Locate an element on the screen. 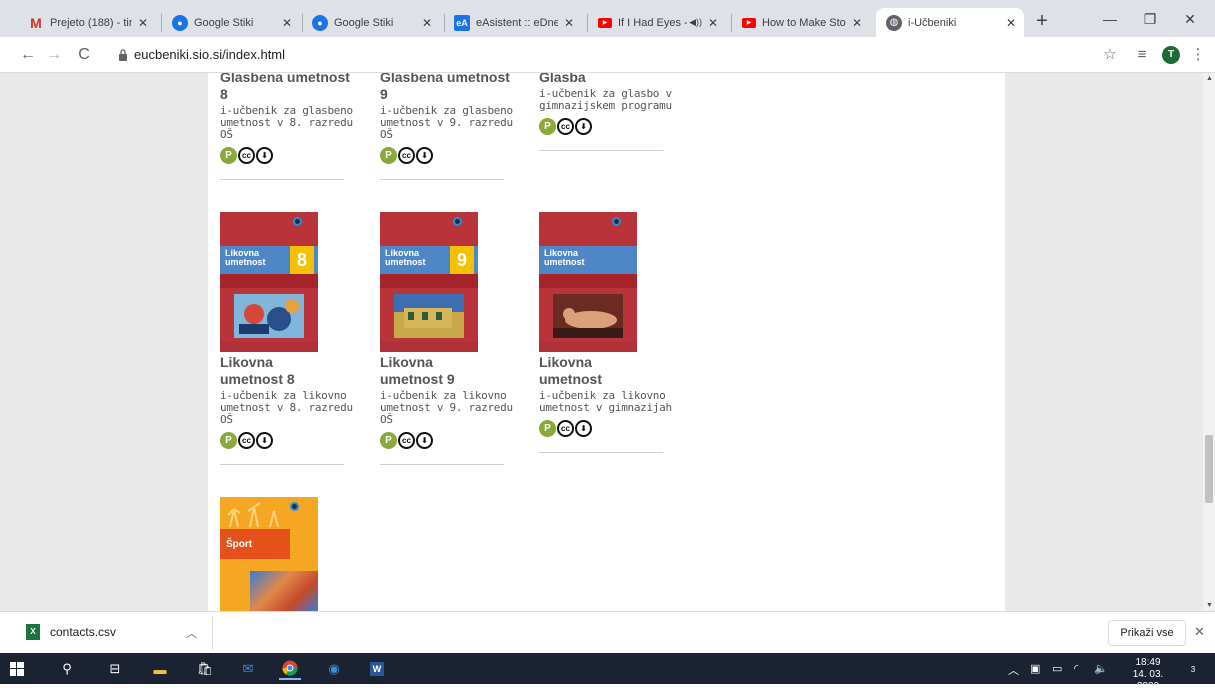 The image size is (1215, 693). excel-file-icon: X is located at coordinates (33, 632).